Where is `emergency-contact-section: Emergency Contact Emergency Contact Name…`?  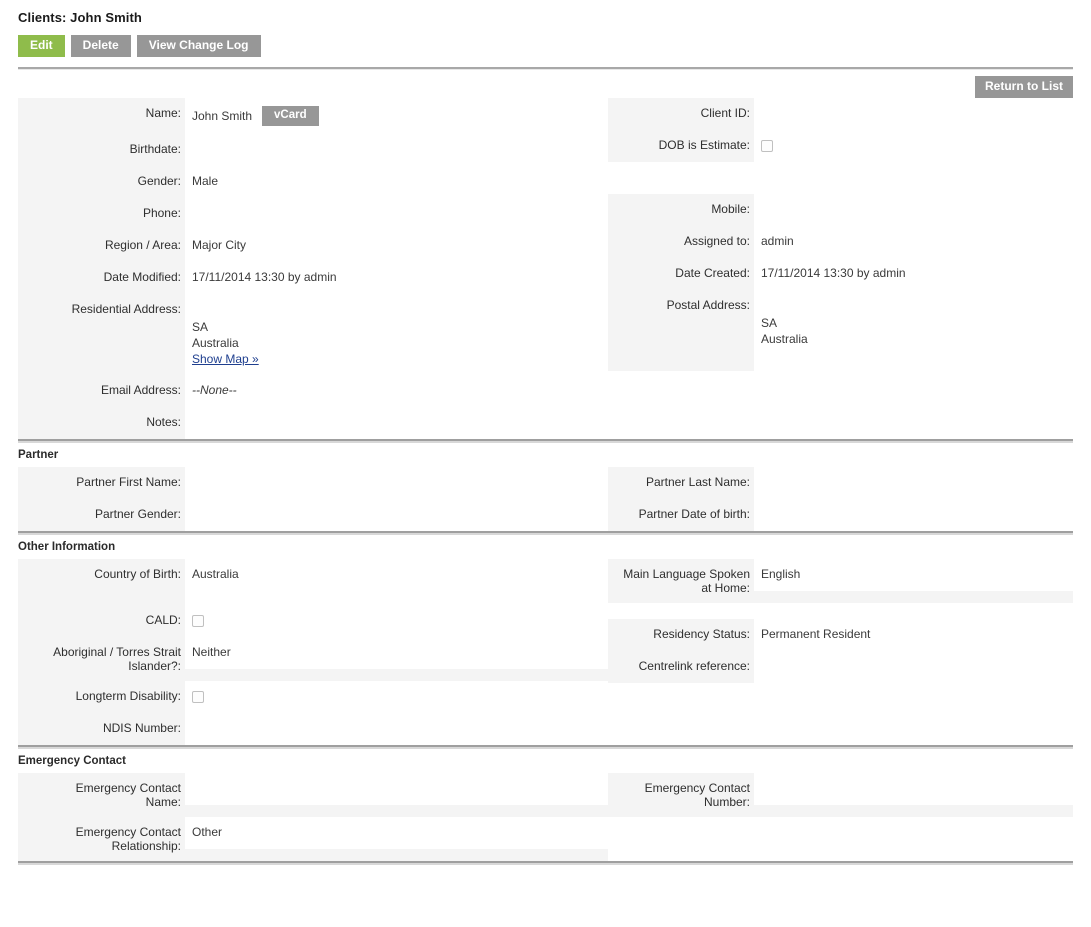 emergency-contact-section: Emergency Contact Emergency Contact Name… is located at coordinates (545, 805).